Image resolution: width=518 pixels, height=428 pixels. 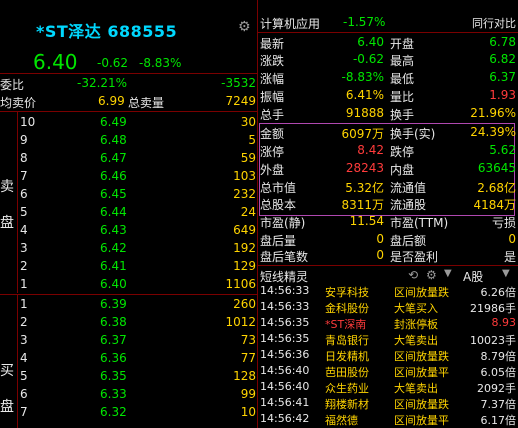 What do you see at coordinates (364, 188) in the screenshot?
I see `stat-value: 5.32亿` at bounding box center [364, 188].